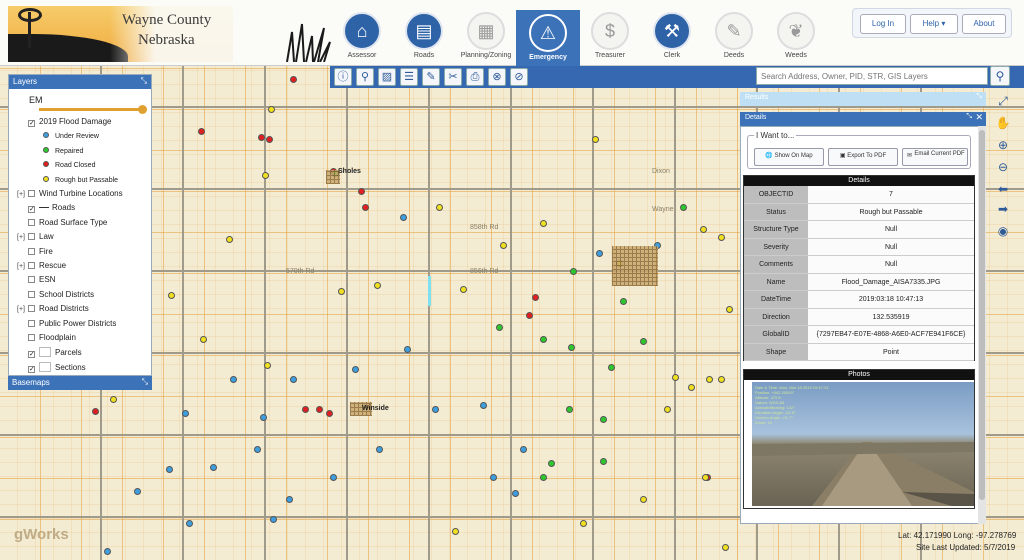 The image size is (1024, 560). I want to click on nav-assessor: ⌂ Assessor, so click(362, 37).